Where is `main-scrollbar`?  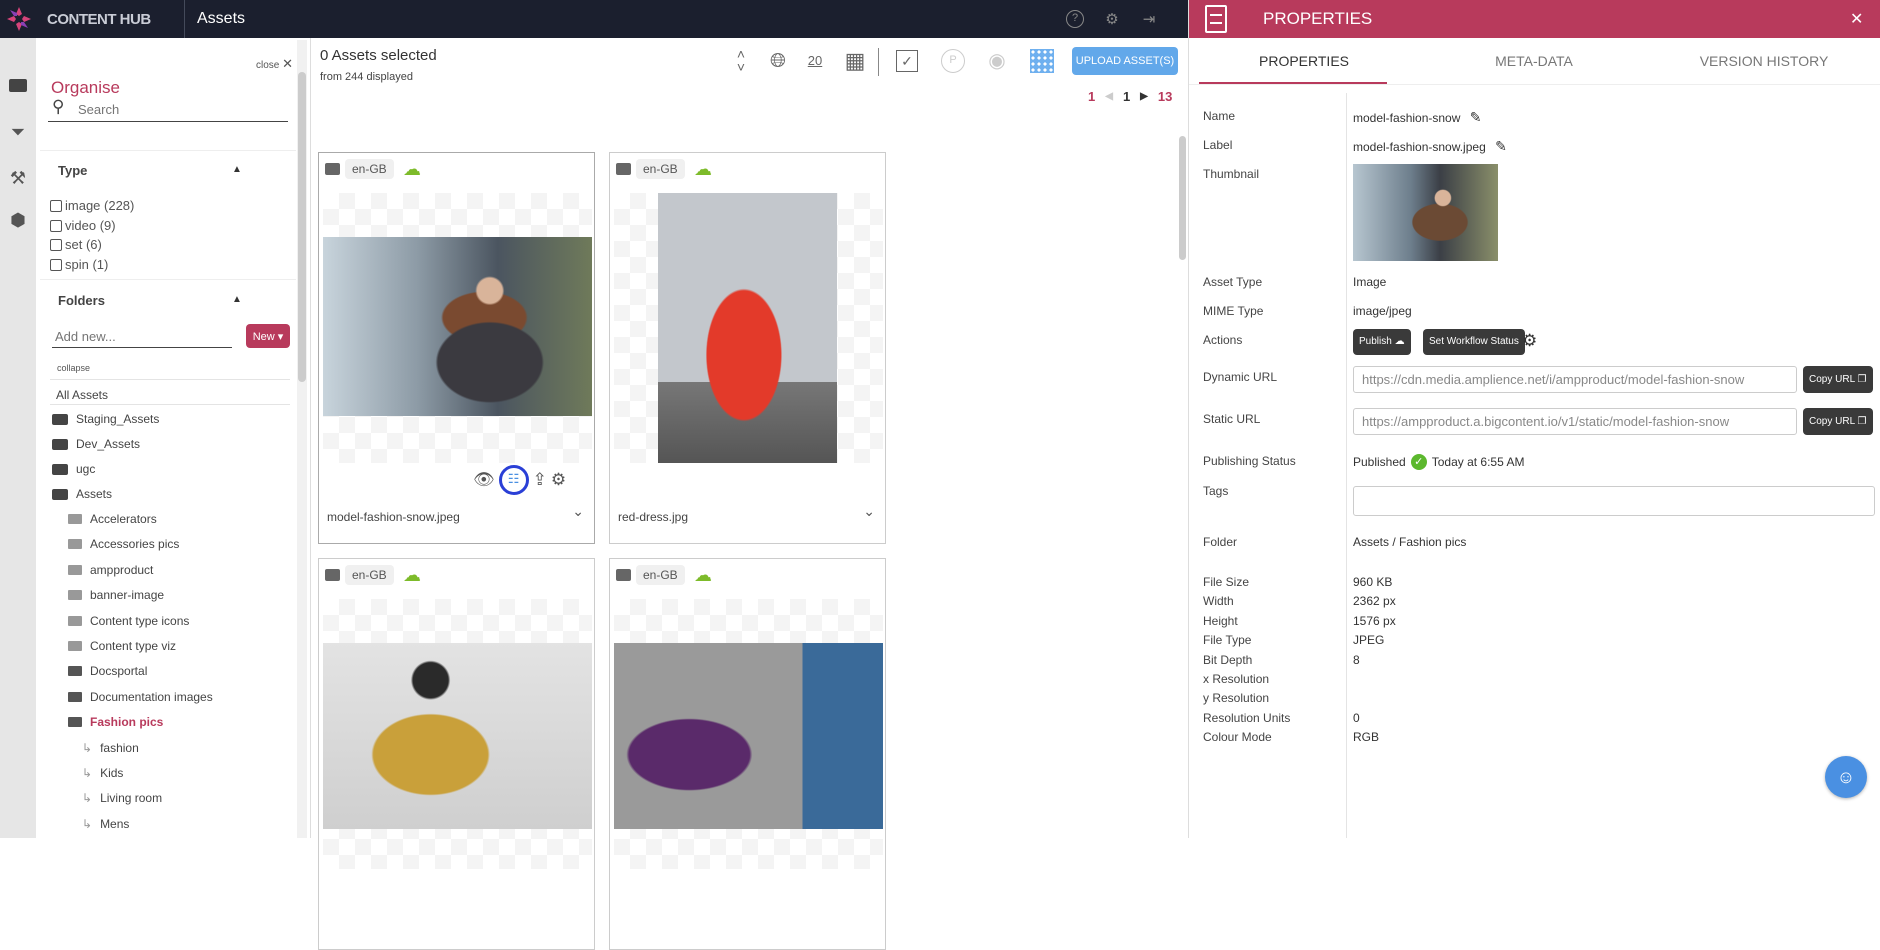
main-scrollbar is located at coordinates (1182, 198).